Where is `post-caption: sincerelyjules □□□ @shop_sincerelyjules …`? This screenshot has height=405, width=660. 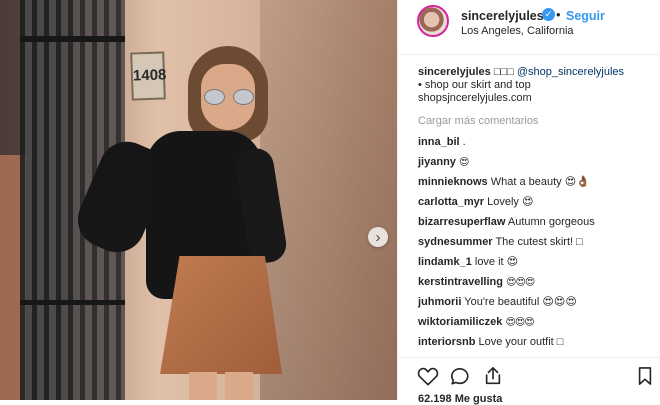
post-caption: sincerelyjules □□□ @shop_sincerelyjules … is located at coordinates (537, 85).